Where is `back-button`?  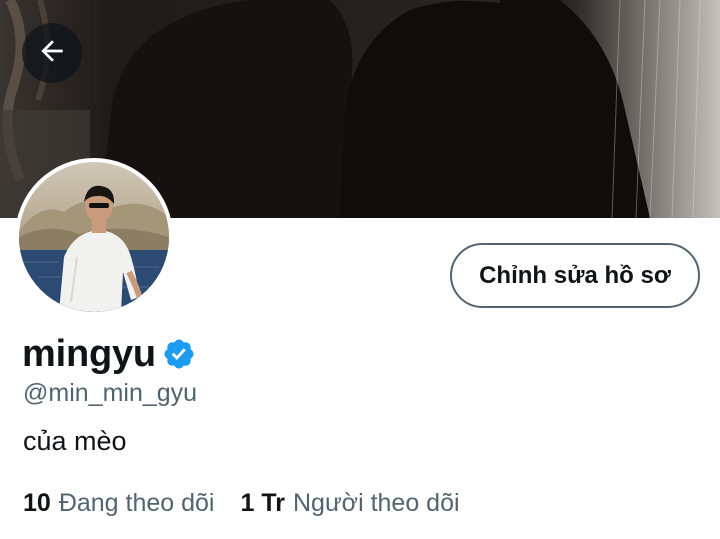 back-button is located at coordinates (52, 53).